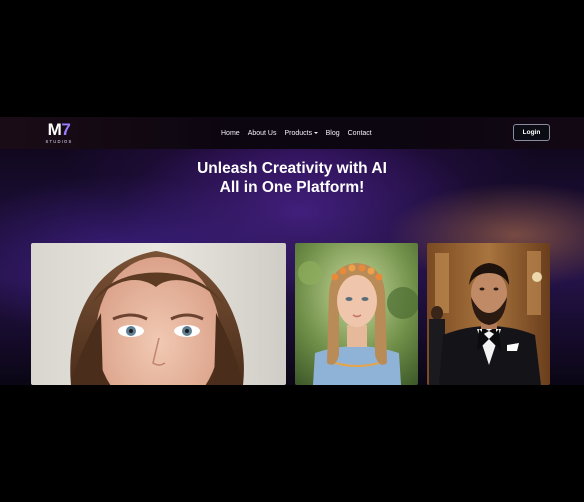  What do you see at coordinates (531, 132) in the screenshot?
I see `login-button: Login` at bounding box center [531, 132].